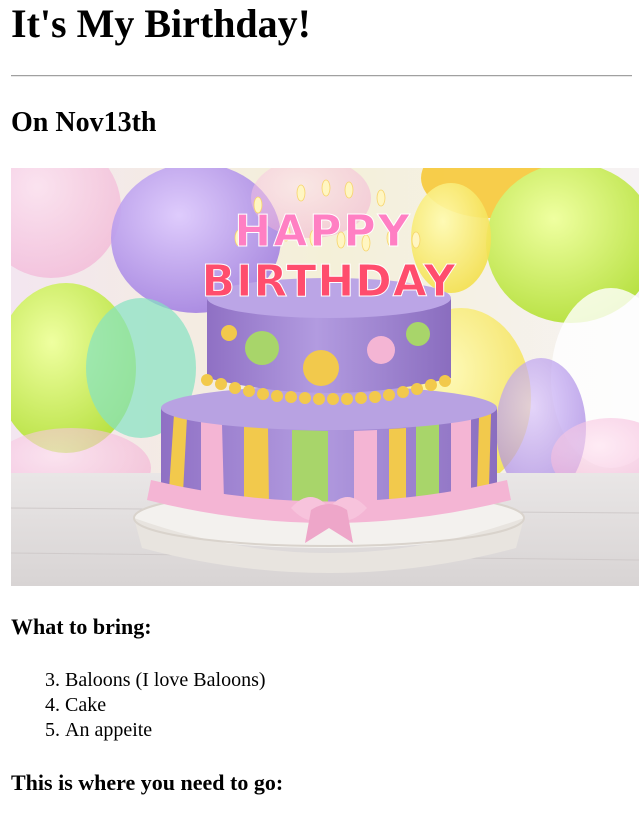 This screenshot has height=820, width=643. What do you see at coordinates (81, 626) in the screenshot?
I see `bring-heading: What to bring:` at bounding box center [81, 626].